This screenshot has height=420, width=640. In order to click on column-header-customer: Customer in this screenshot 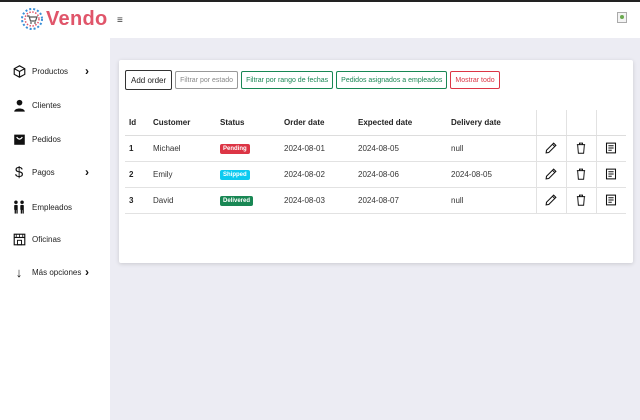, I will do `click(182, 123)`.